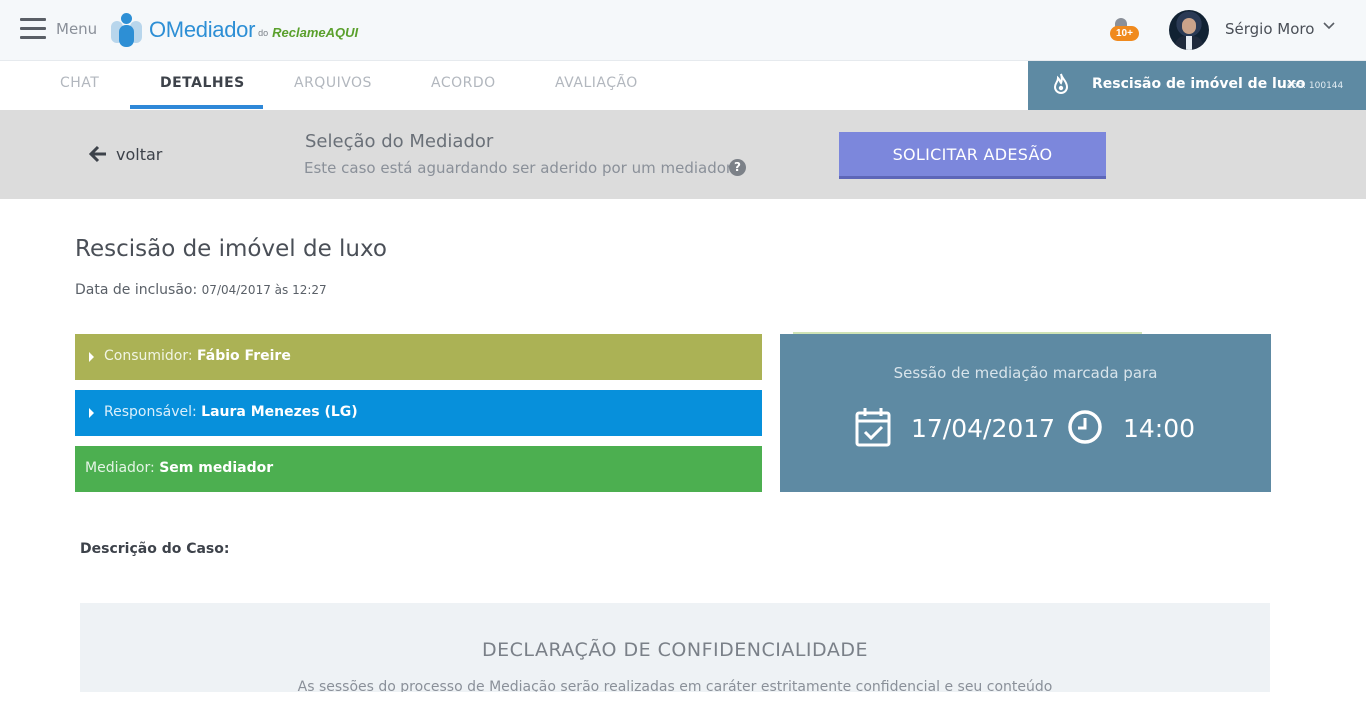 The image size is (1366, 702). Describe the element at coordinates (1269, 29) in the screenshot. I see `user-name: Sérgio Moro` at that location.